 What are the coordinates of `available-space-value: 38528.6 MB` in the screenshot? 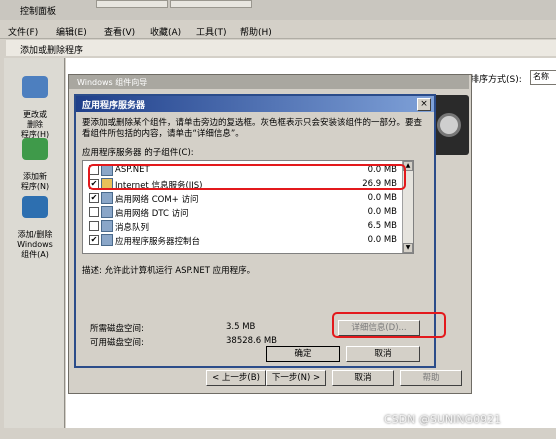 It's located at (252, 341).